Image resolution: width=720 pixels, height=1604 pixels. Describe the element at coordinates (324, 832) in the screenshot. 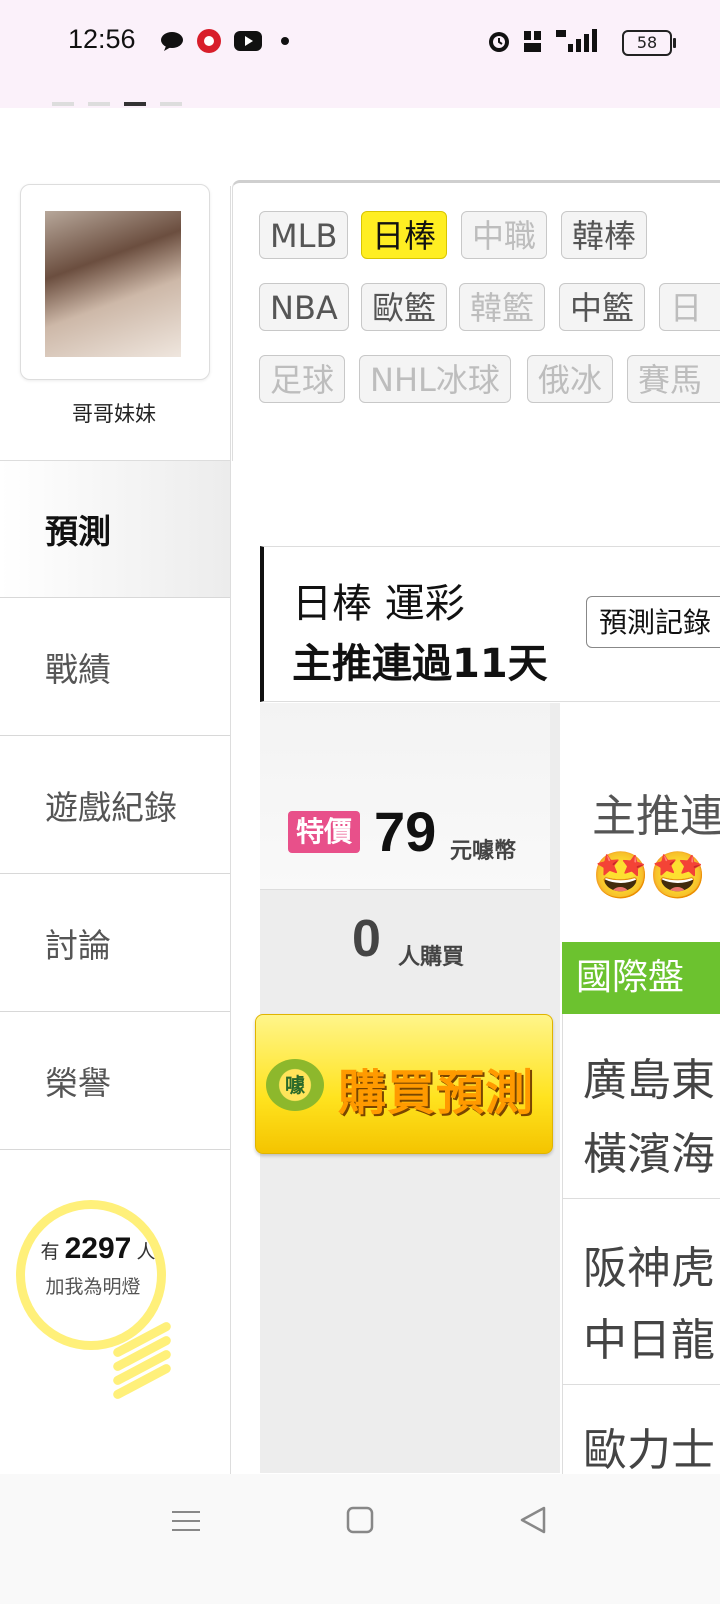

I see `special-price-badge: 特價` at that location.